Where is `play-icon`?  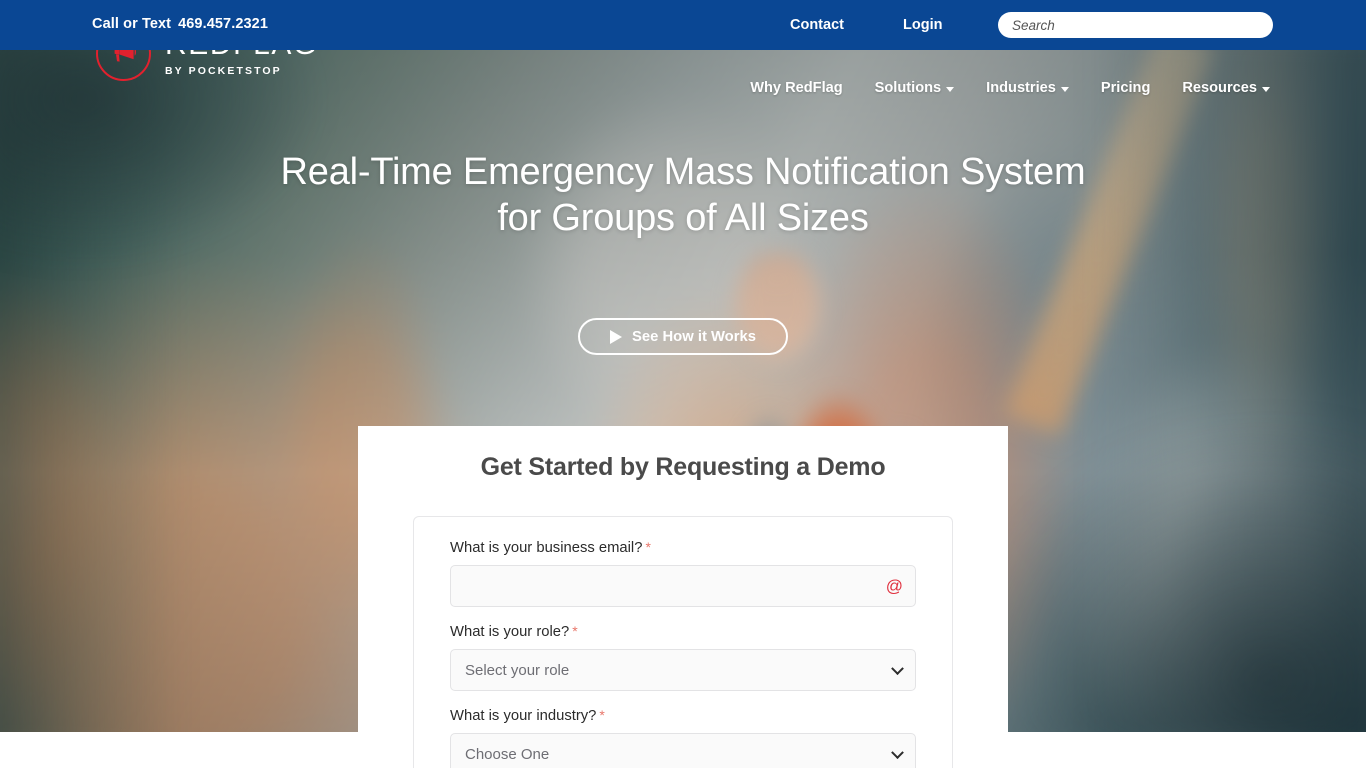
play-icon is located at coordinates (616, 336).